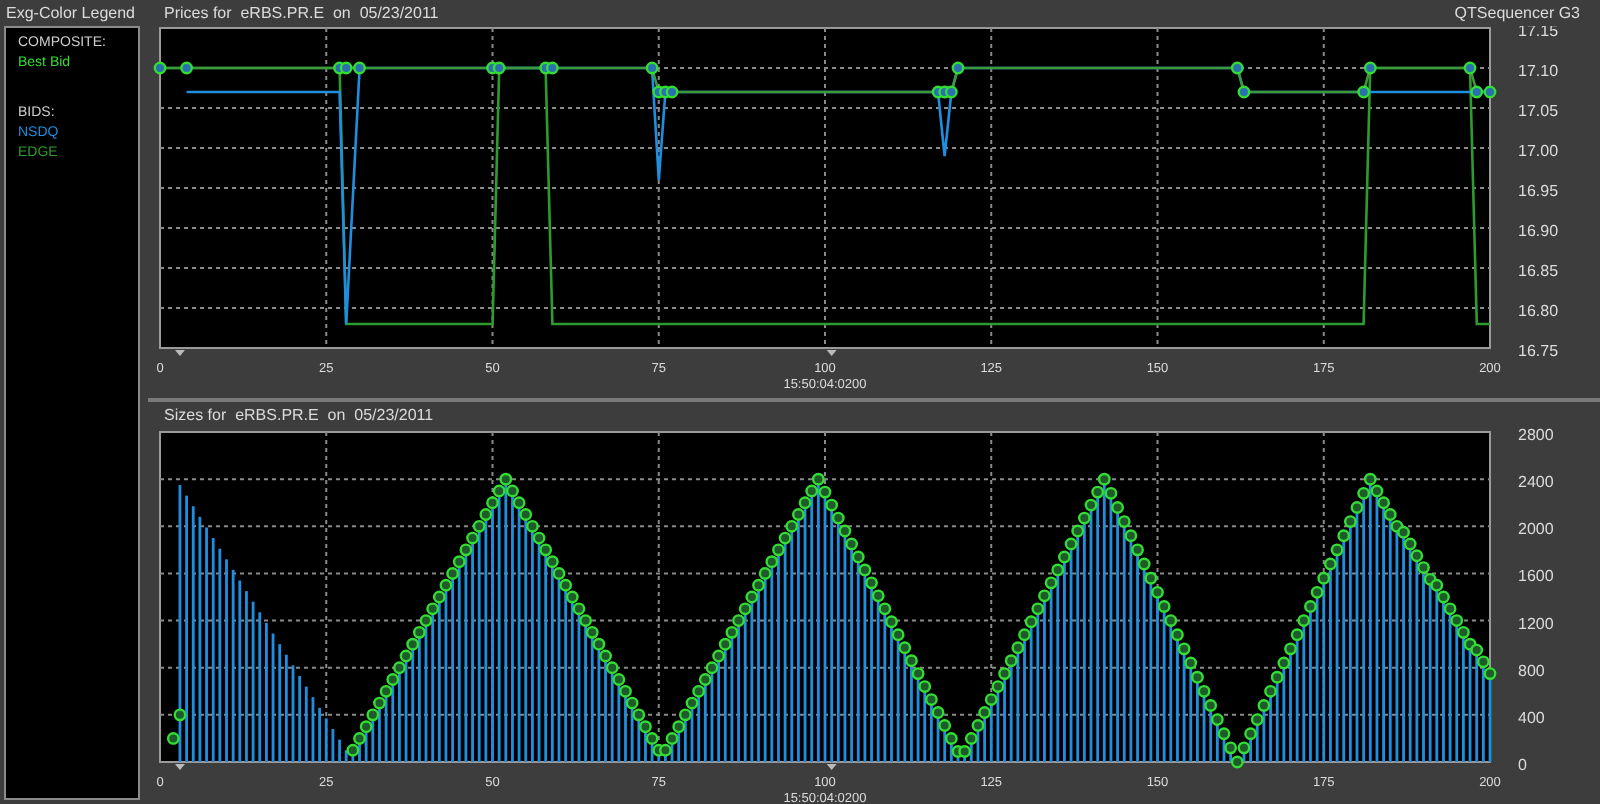 The width and height of the screenshot is (1600, 804). What do you see at coordinates (298, 415) in the screenshot?
I see `chart-title: Sizes for eRBS.PR.E on 05/23/2011` at bounding box center [298, 415].